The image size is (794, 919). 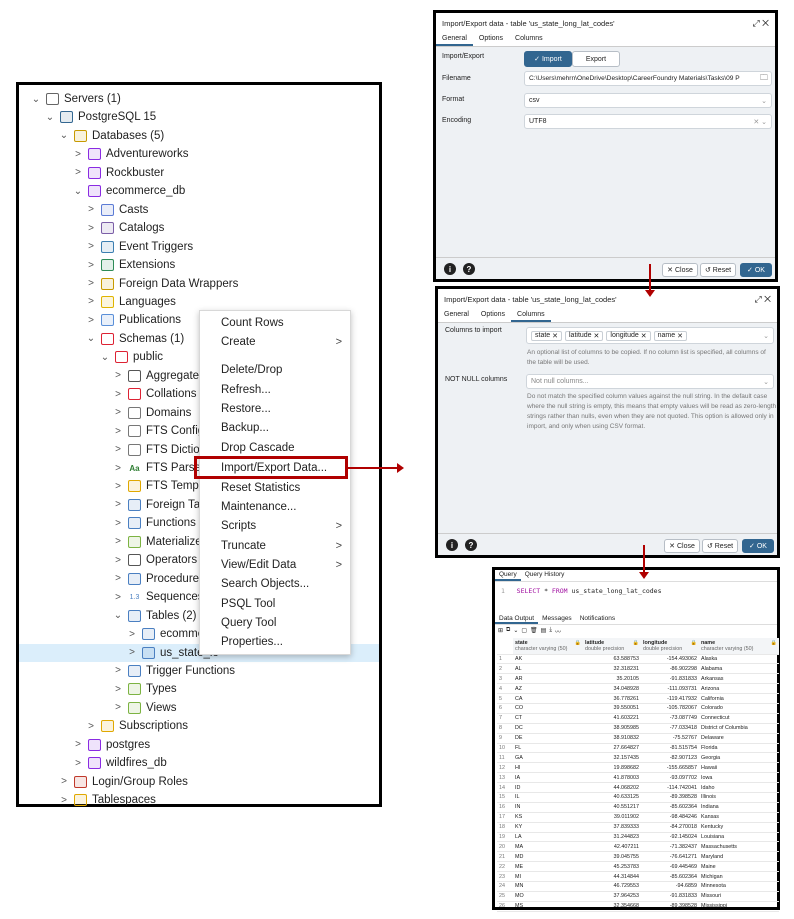 I want to click on table-cell: -155.665857, so click(x=670, y=768).